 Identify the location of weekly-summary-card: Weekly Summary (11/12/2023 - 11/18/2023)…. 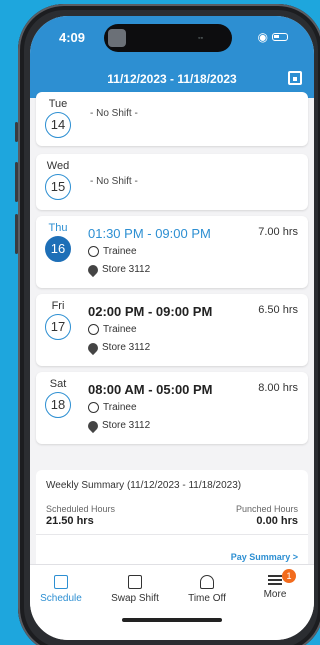
(172, 522).